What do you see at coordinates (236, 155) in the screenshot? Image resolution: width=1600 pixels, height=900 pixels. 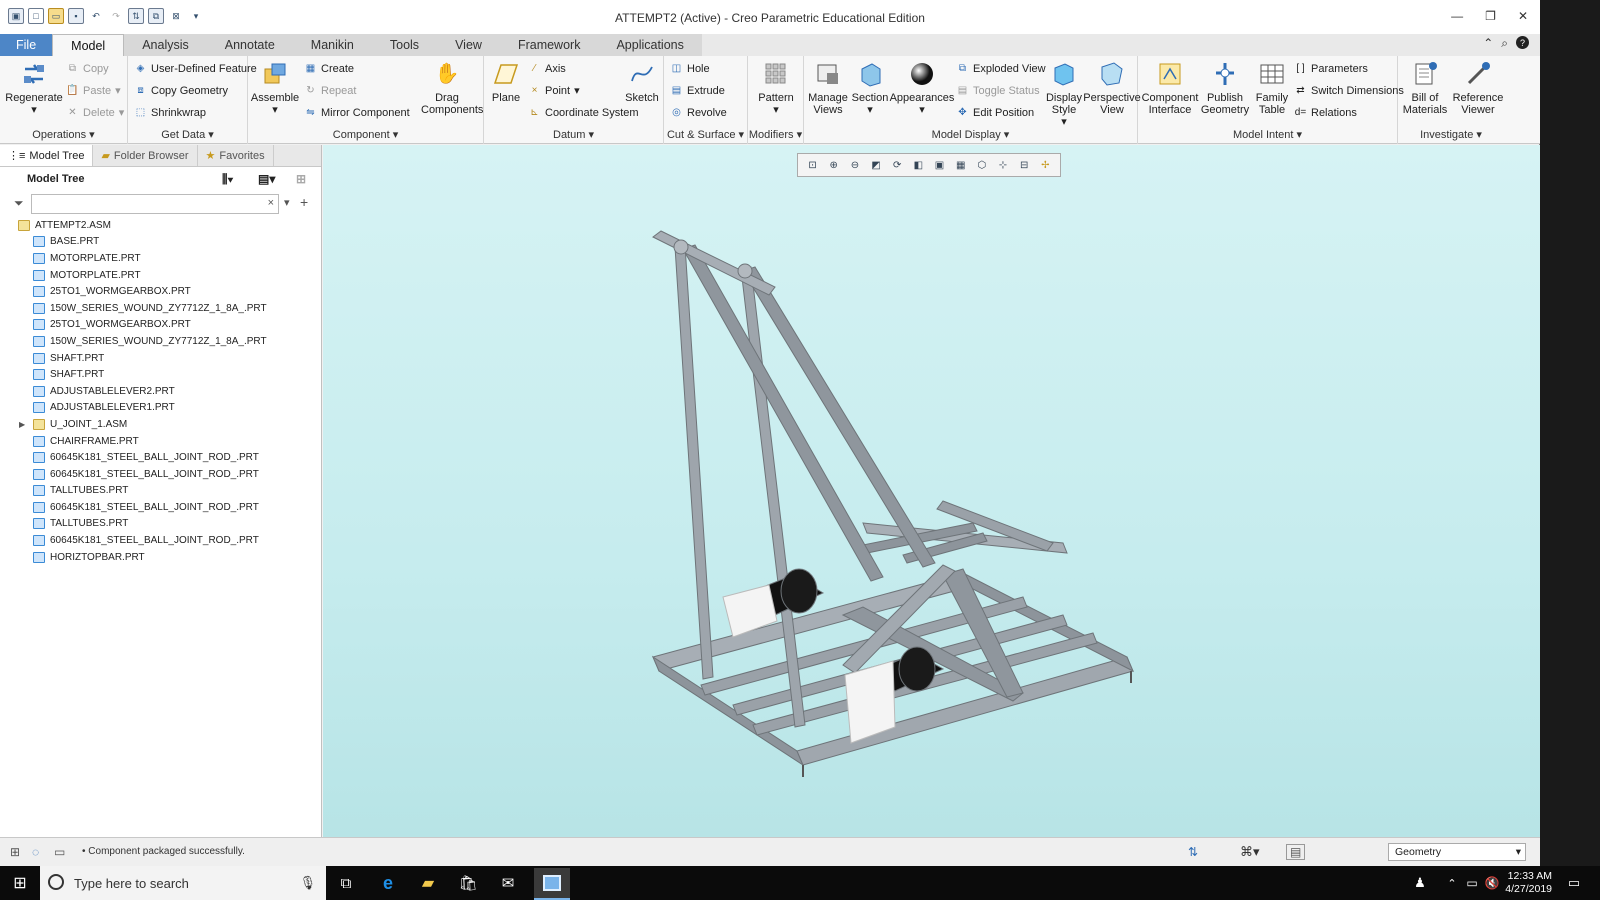 I see `tab-favorites: ★ Favorites` at bounding box center [236, 155].